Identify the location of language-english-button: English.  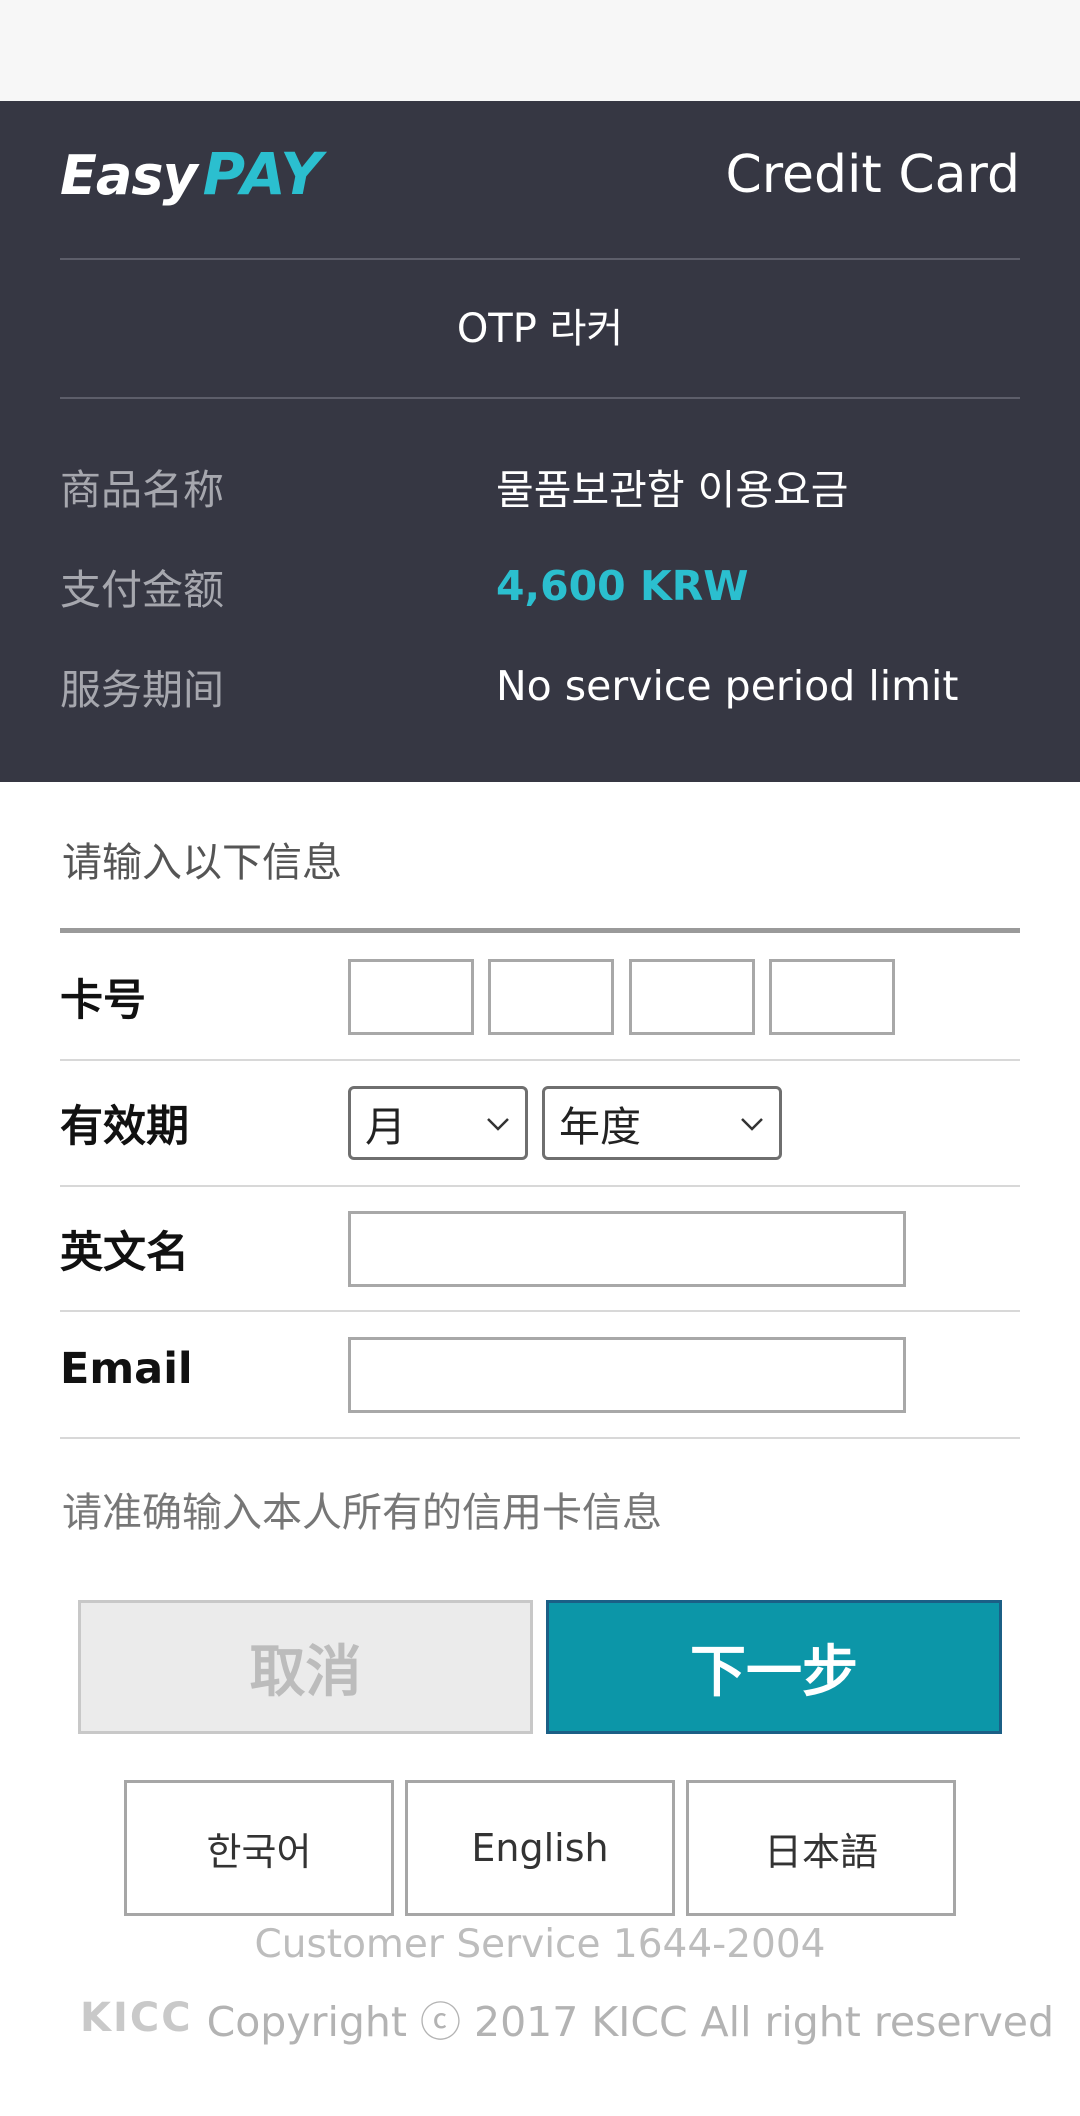
(540, 1848).